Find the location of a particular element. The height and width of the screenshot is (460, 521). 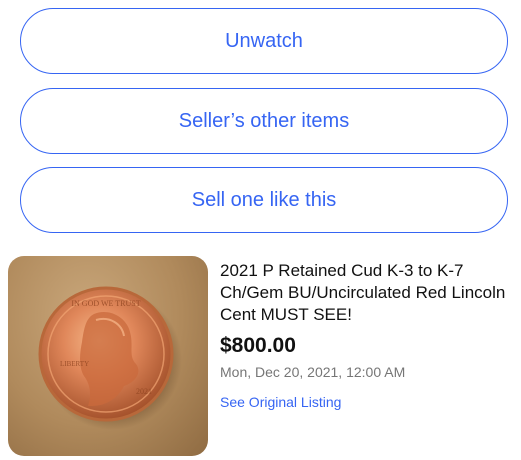

coin-image-icon: IN GOD WE TRUST LIBERTY 2021 is located at coordinates (110, 358).